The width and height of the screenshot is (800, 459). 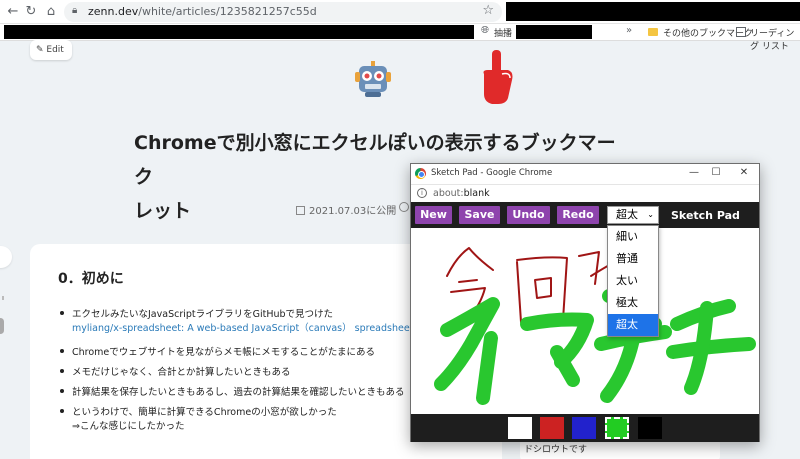 What do you see at coordinates (346, 209) in the screenshot?
I see `publish-date: 2021.07.03に公開` at bounding box center [346, 209].